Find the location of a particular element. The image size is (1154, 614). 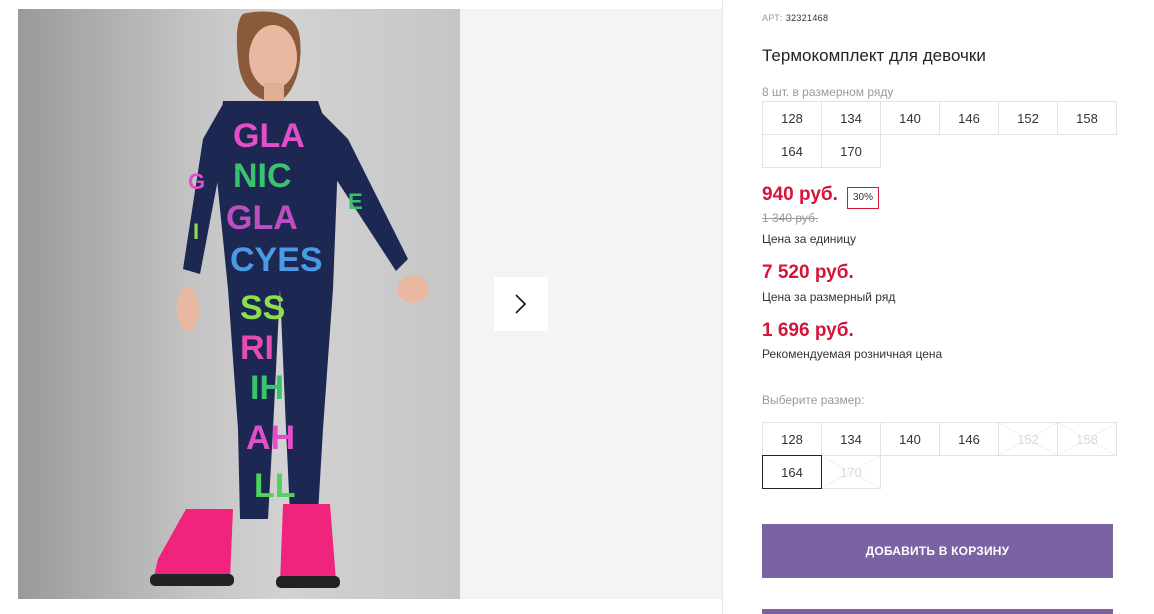

pack-size-cell: 158 is located at coordinates (1087, 118).